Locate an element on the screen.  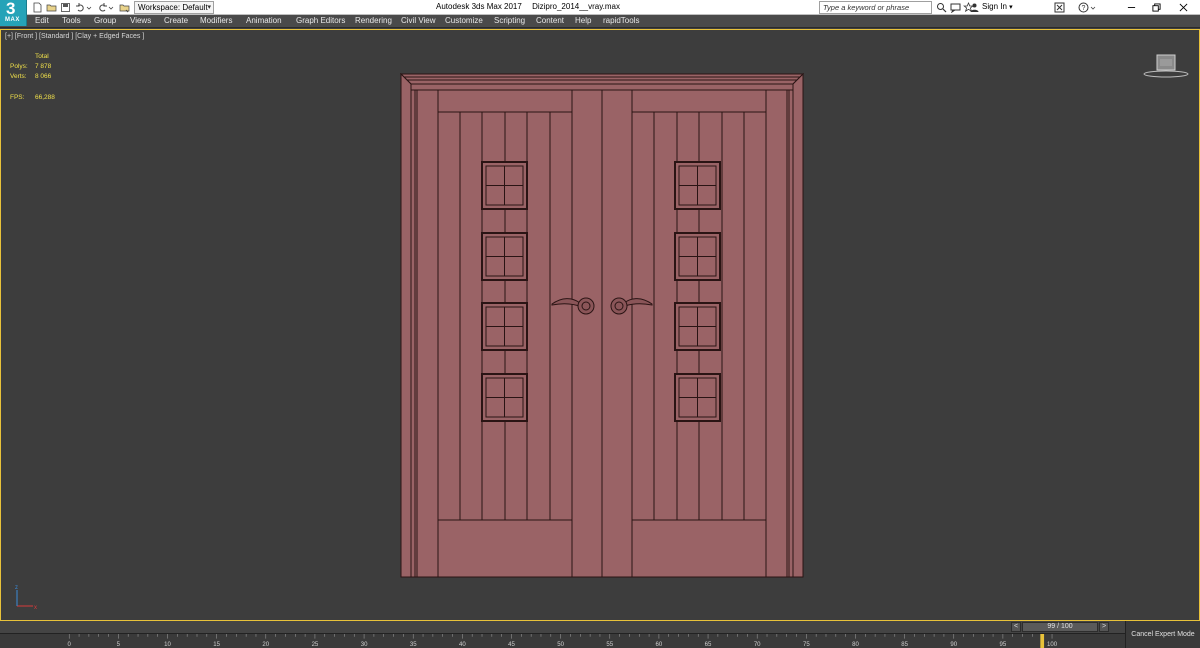
time-slider: 99 / 100 is located at coordinates (1060, 627).